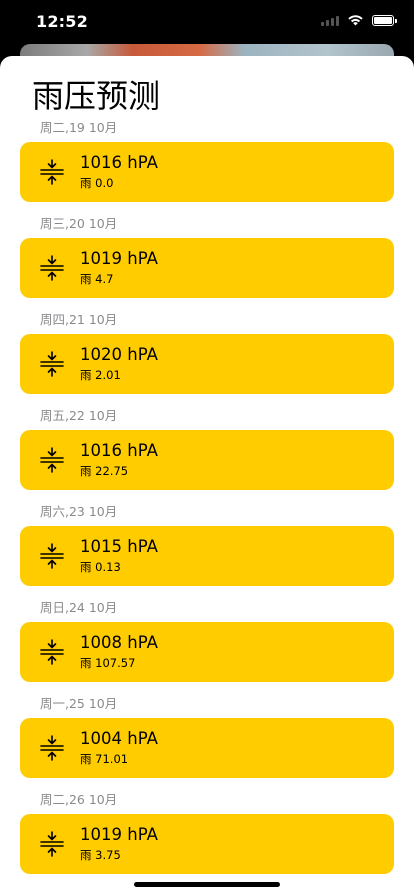  What do you see at coordinates (96, 96) in the screenshot?
I see `page-title: 雨压预测` at bounding box center [96, 96].